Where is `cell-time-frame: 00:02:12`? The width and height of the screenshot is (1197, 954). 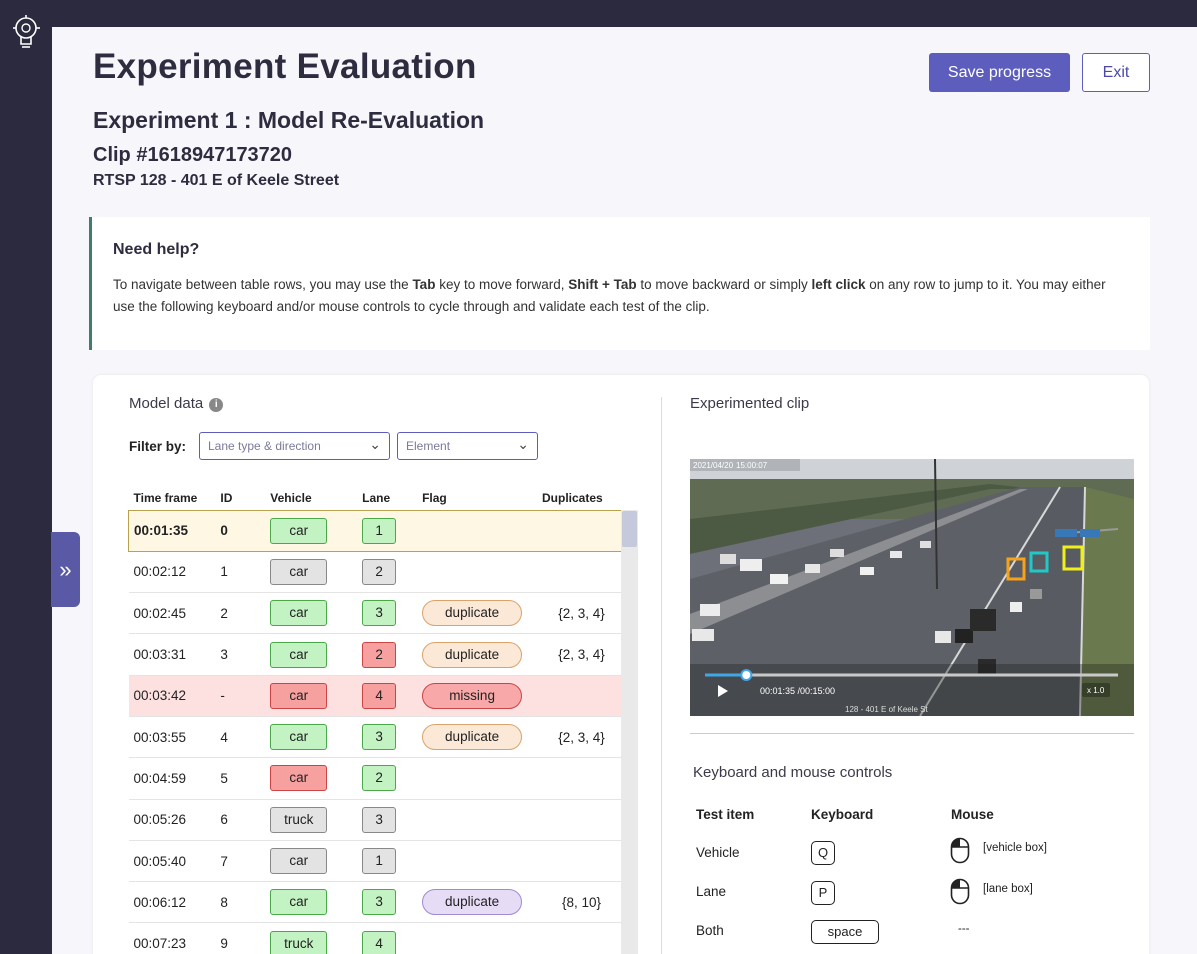
cell-time-frame: 00:02:12 is located at coordinates (174, 572).